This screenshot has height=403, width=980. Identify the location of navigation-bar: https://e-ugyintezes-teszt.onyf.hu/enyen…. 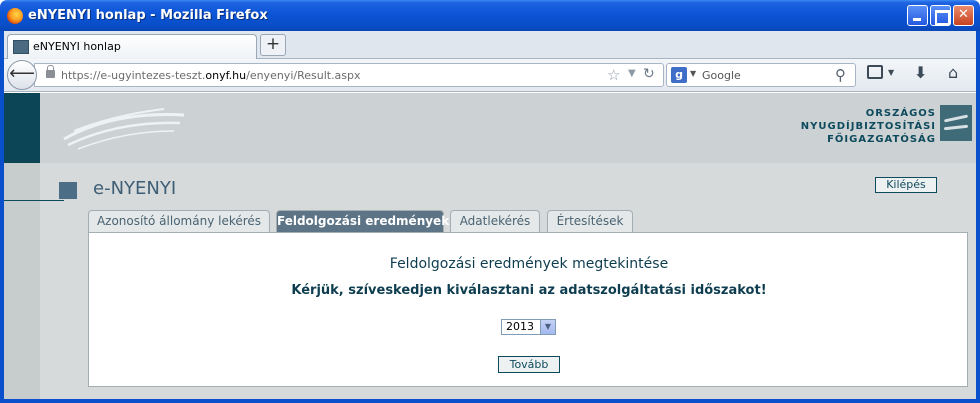
(490, 75).